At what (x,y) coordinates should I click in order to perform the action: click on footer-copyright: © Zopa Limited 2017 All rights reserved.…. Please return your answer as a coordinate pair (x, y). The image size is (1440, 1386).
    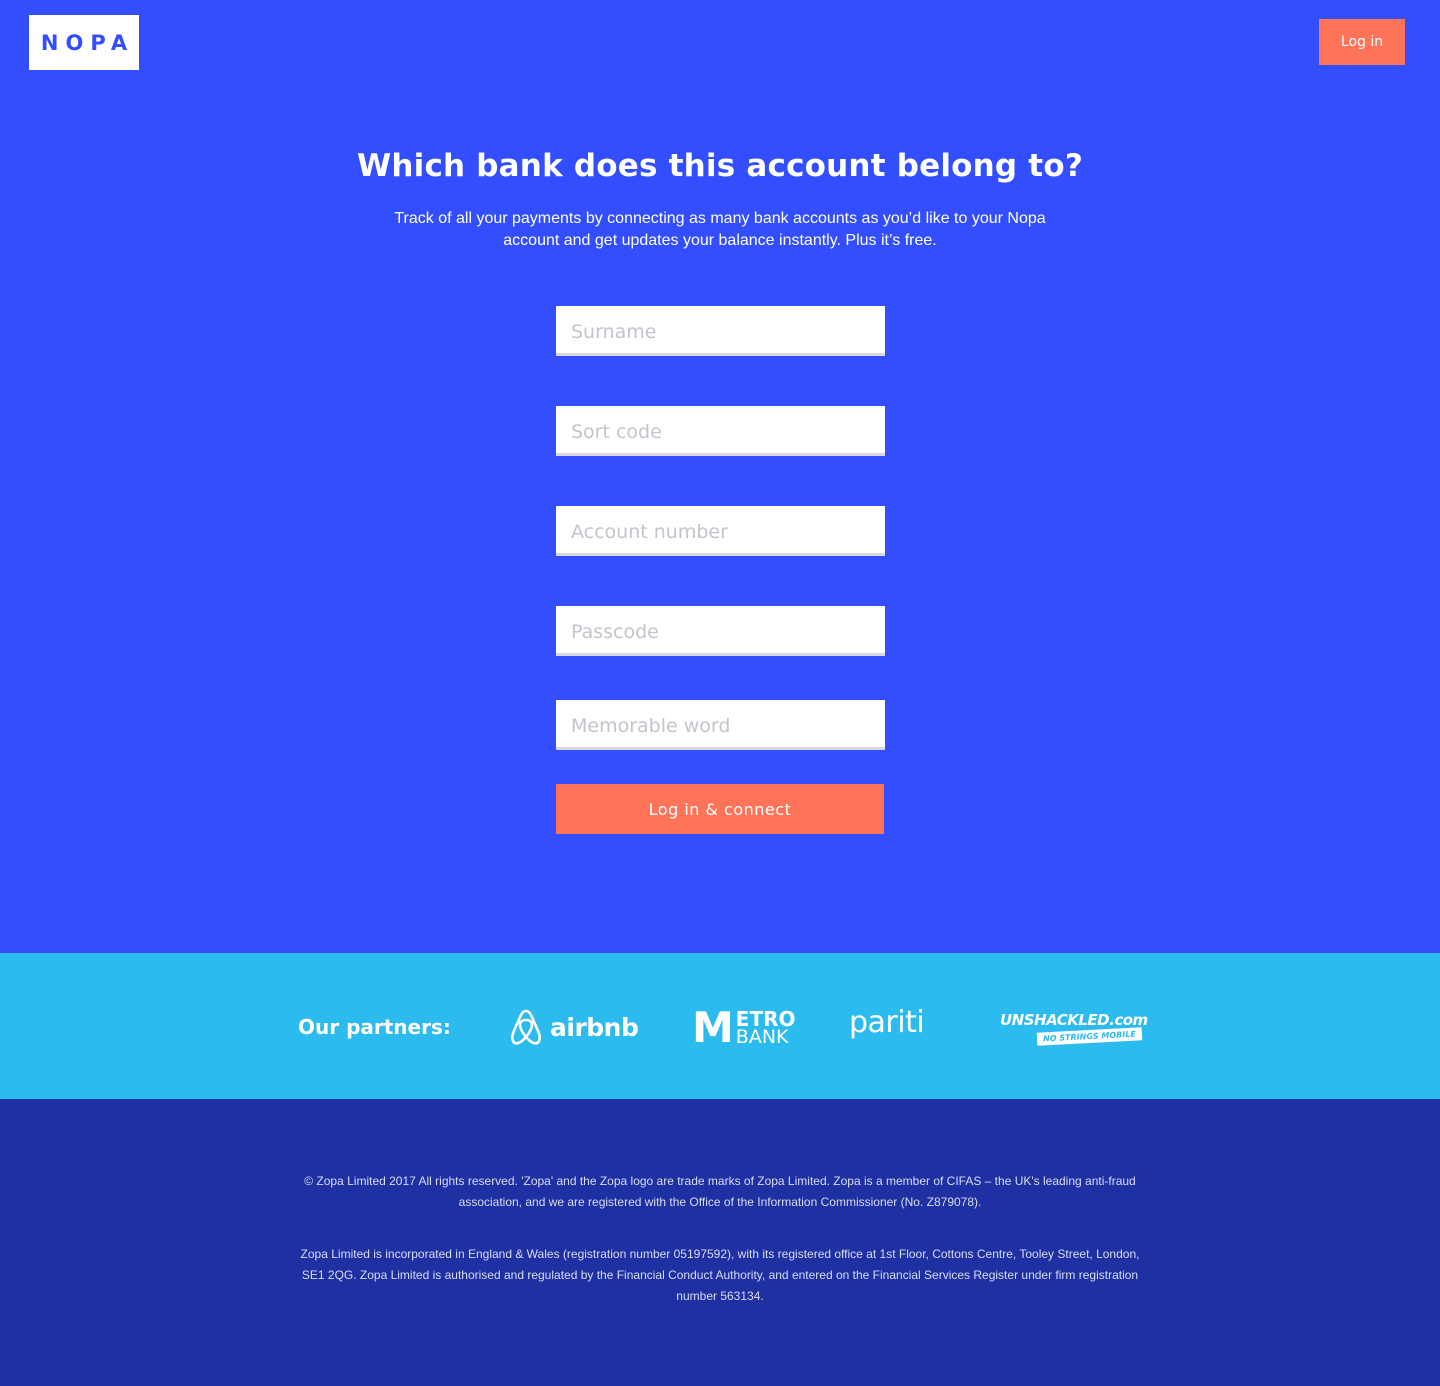
    Looking at the image, I should click on (720, 1191).